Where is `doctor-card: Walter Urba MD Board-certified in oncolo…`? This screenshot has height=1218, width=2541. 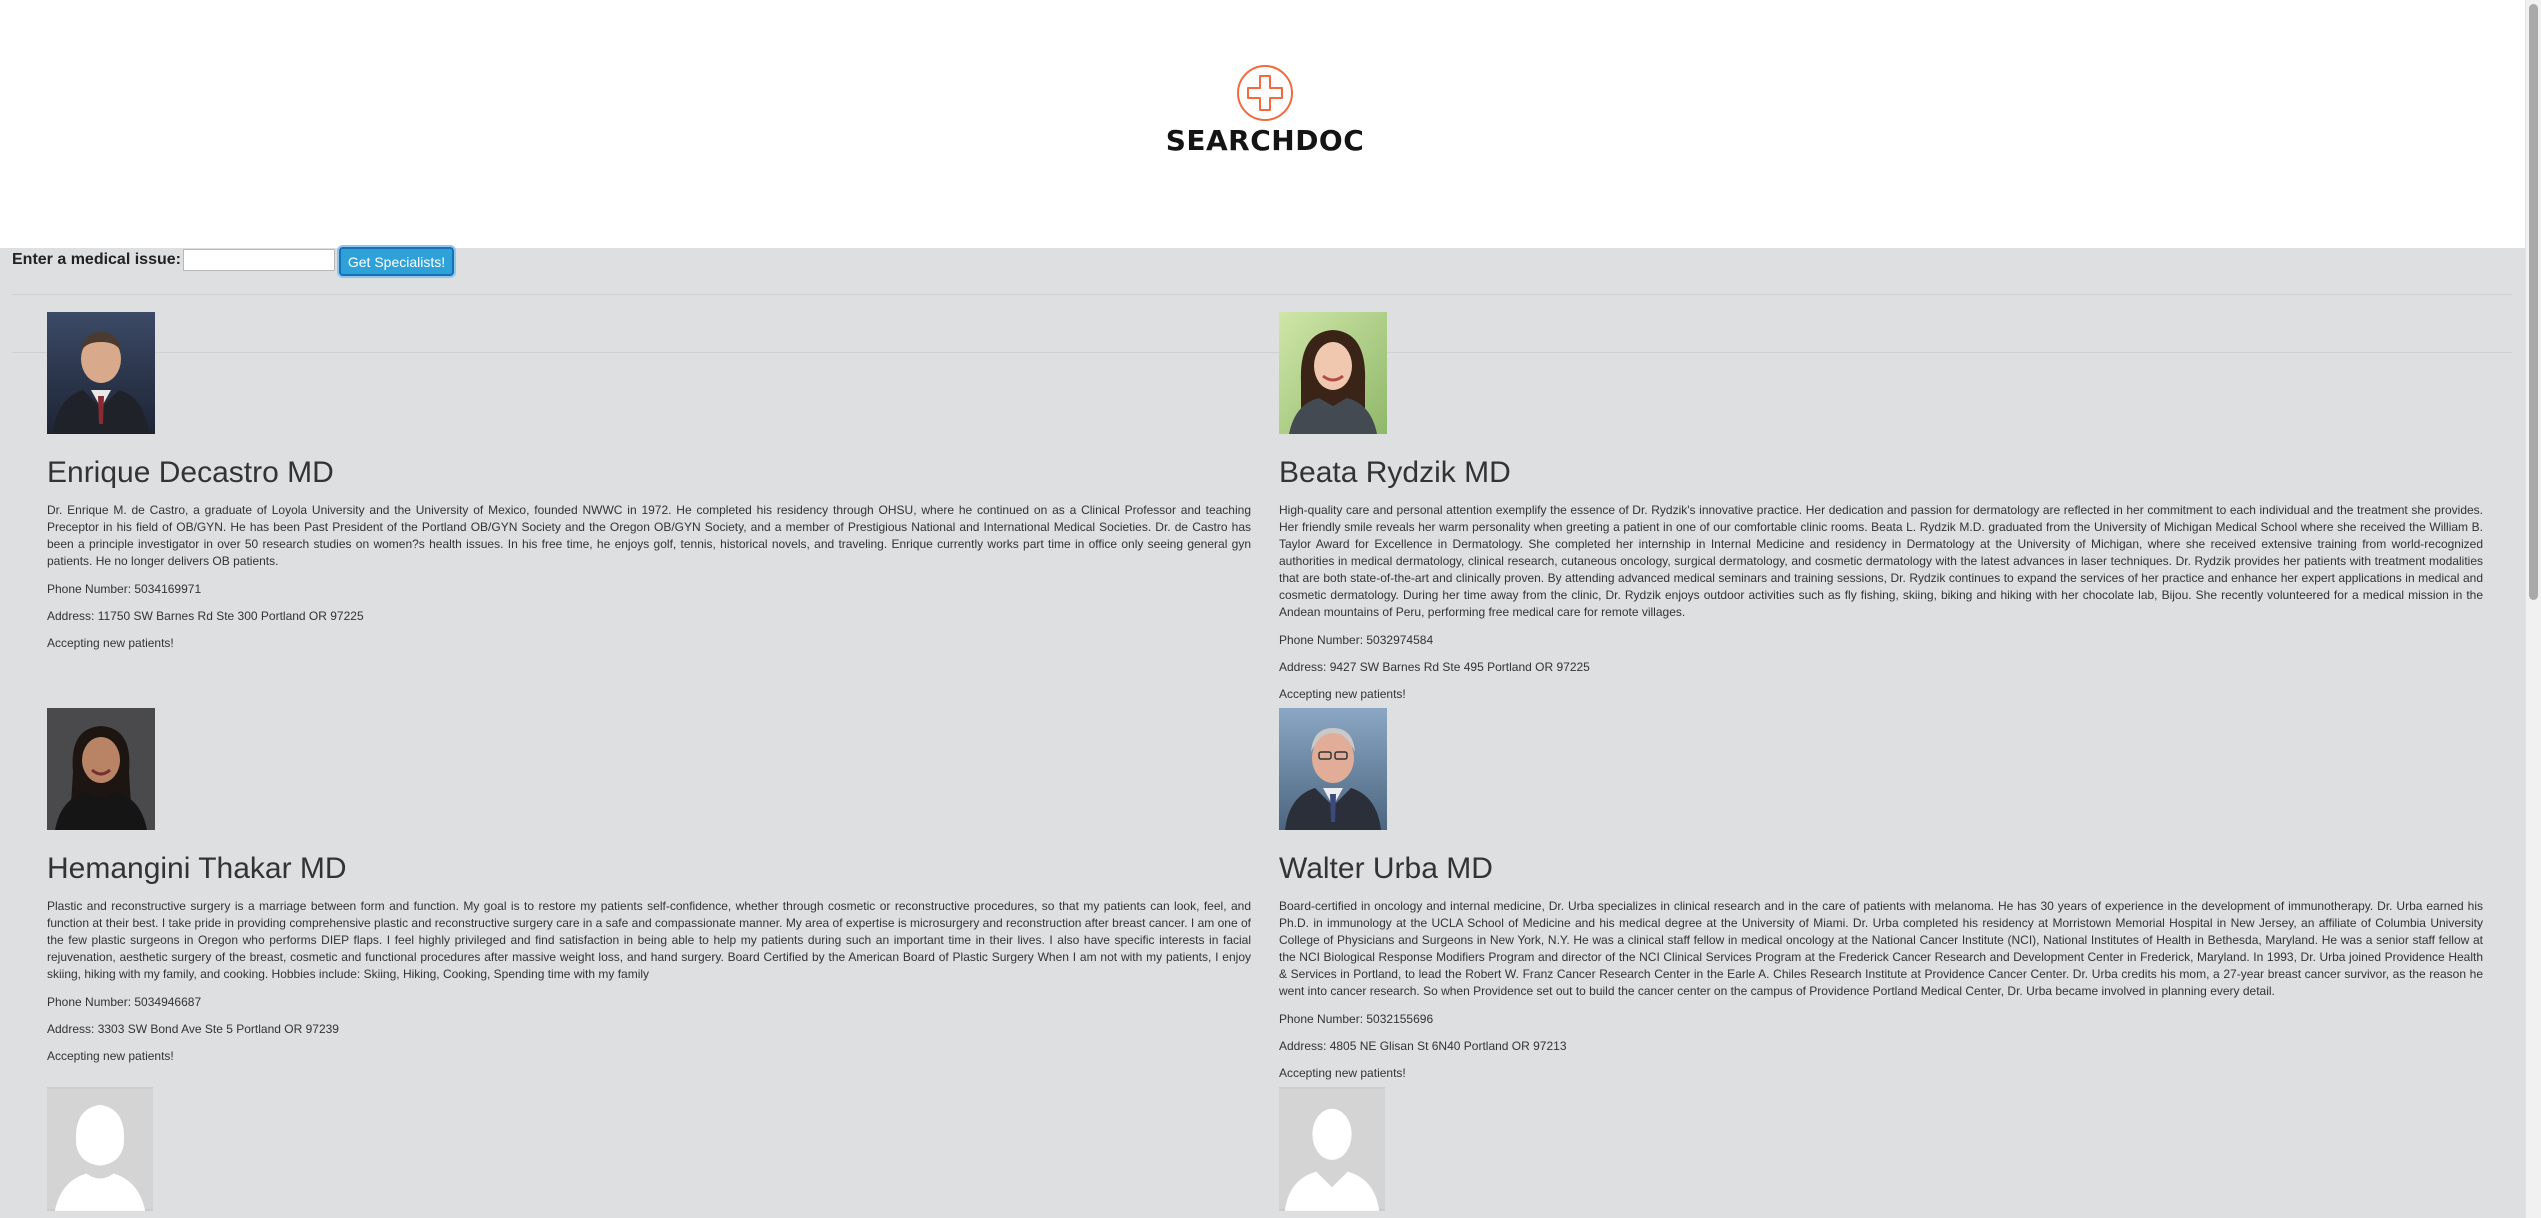
doctor-card: Walter Urba MD Board-certified in oncolo… is located at coordinates (1881, 894).